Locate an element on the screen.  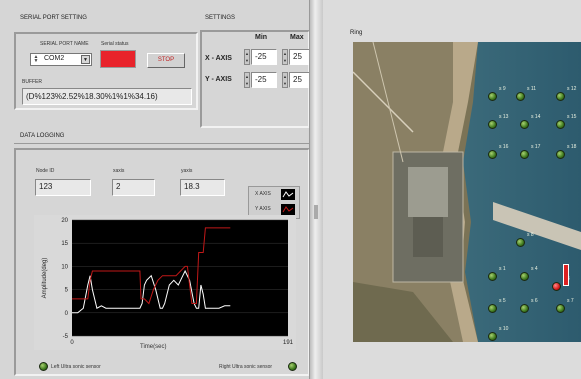
legend-x-swatch is located at coordinates (288, 194).